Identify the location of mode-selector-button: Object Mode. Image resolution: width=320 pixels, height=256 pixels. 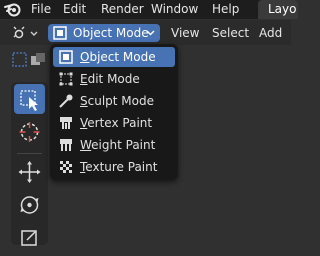
(104, 33).